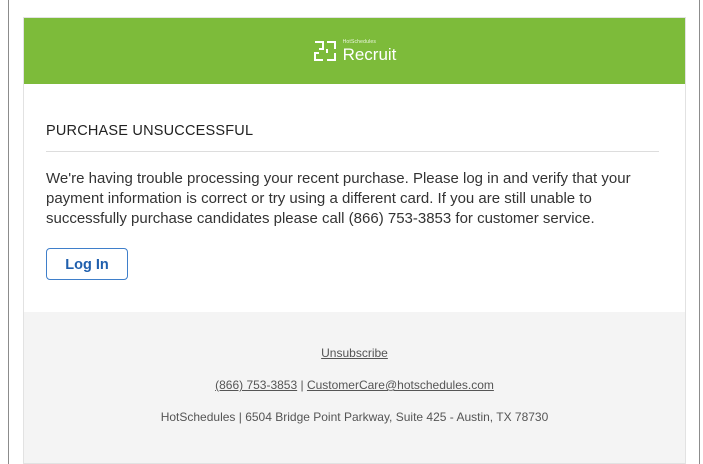 Image resolution: width=703 pixels, height=464 pixels. I want to click on login-button: Log In, so click(87, 264).